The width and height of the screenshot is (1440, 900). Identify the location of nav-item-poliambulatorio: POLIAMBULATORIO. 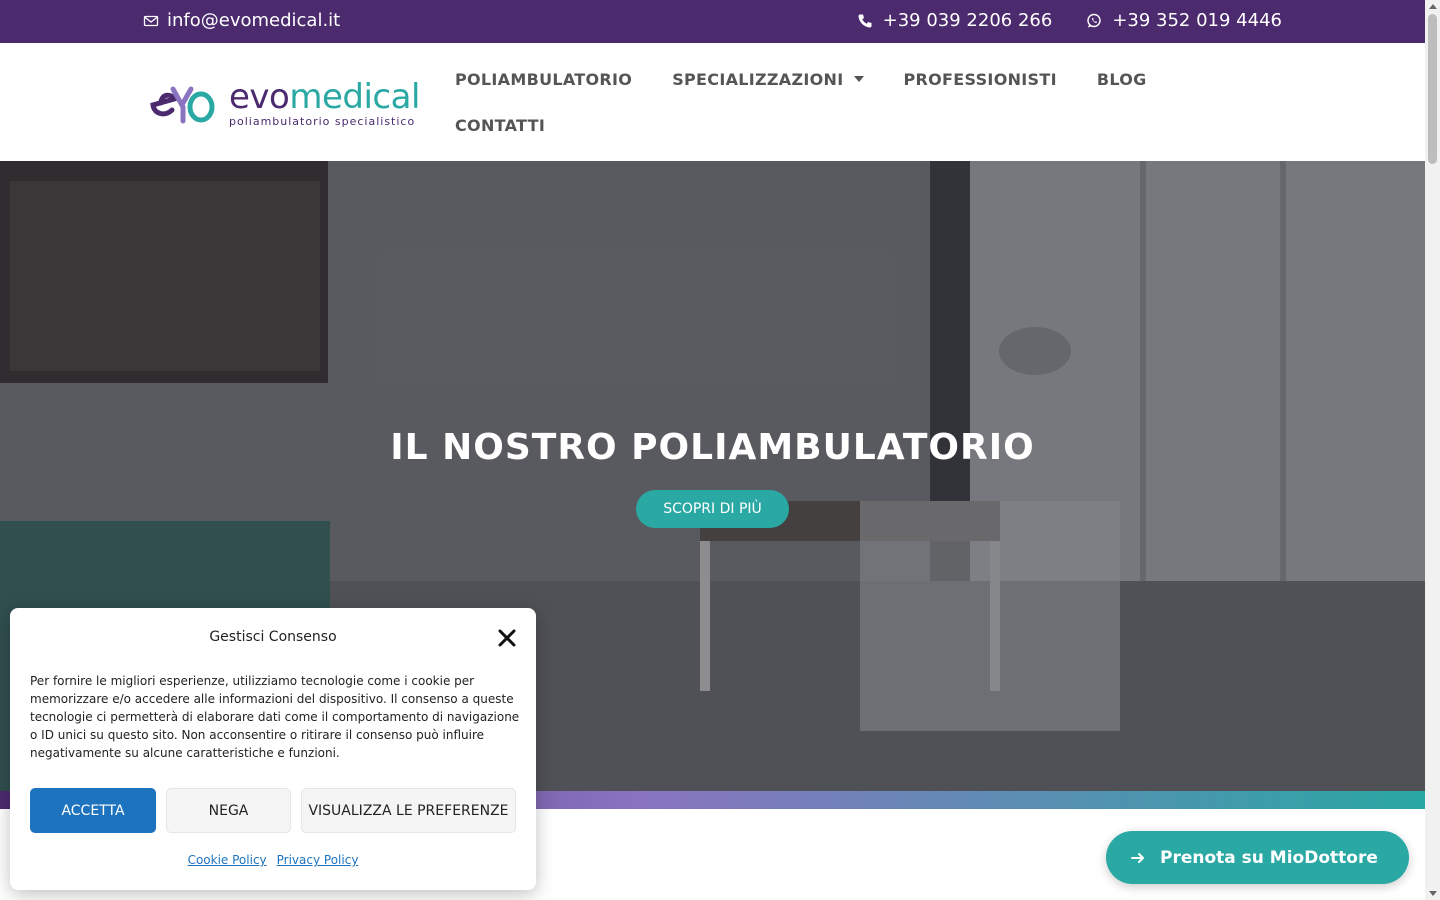
(543, 79).